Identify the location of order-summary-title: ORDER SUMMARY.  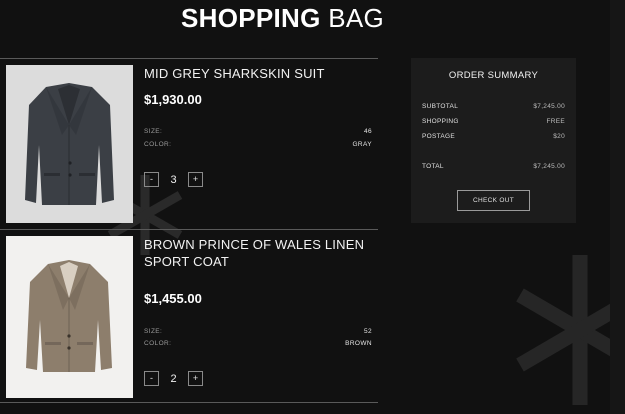
(493, 75).